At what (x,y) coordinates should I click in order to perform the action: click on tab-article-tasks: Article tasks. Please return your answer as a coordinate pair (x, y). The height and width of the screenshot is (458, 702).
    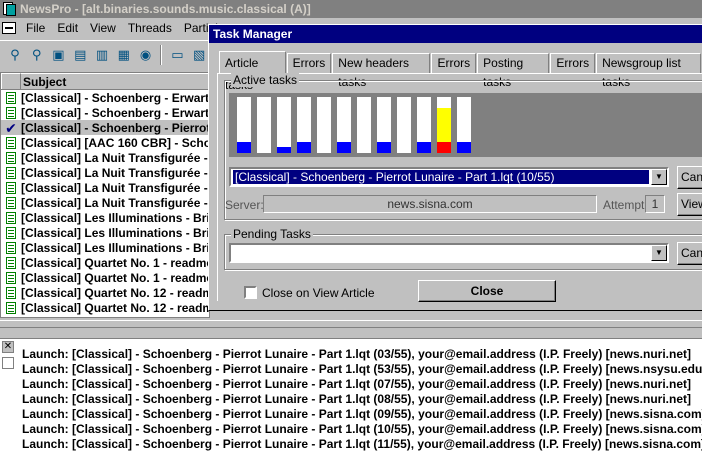
    Looking at the image, I should click on (252, 71).